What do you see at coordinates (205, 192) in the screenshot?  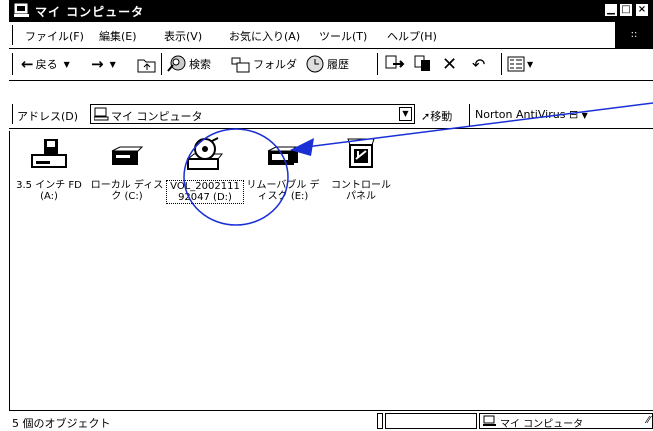 I see `item-label: VOL_2002111 92047 (D:)` at bounding box center [205, 192].